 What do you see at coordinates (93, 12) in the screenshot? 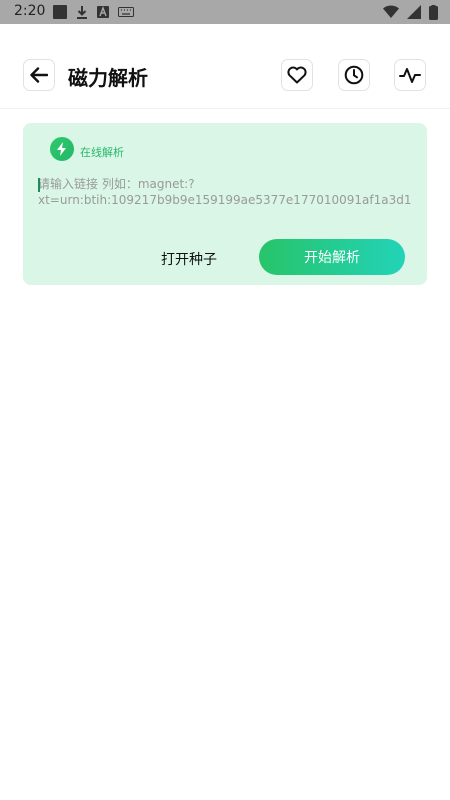
I see `status-notification-icons` at bounding box center [93, 12].